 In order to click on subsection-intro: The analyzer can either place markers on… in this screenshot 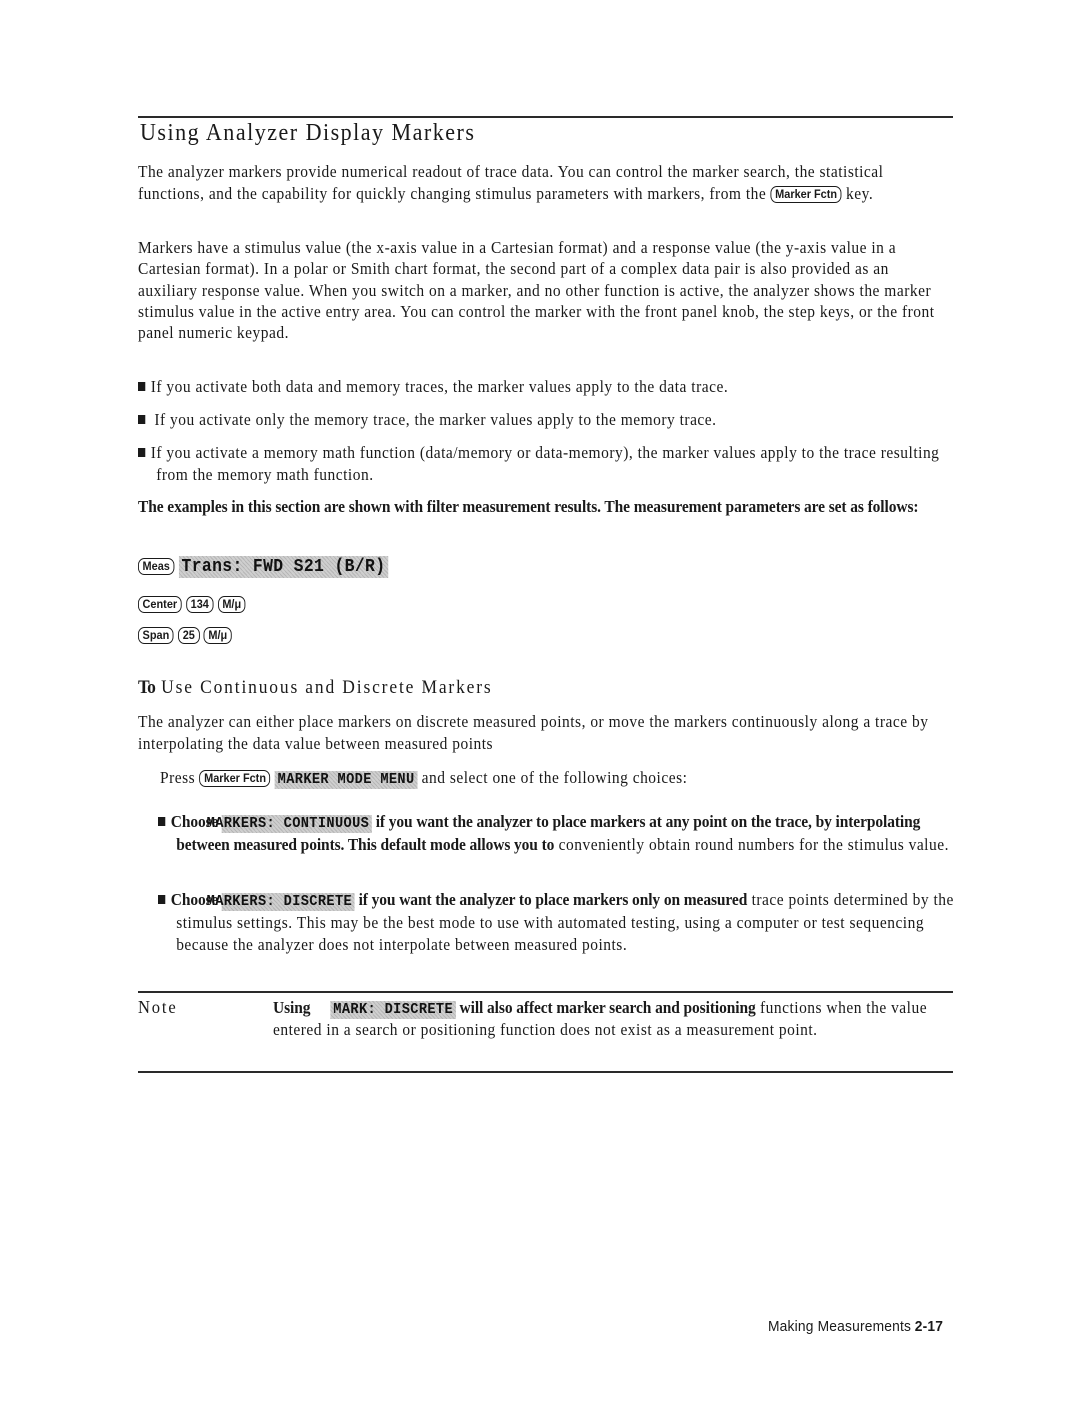, I will do `click(533, 732)`.